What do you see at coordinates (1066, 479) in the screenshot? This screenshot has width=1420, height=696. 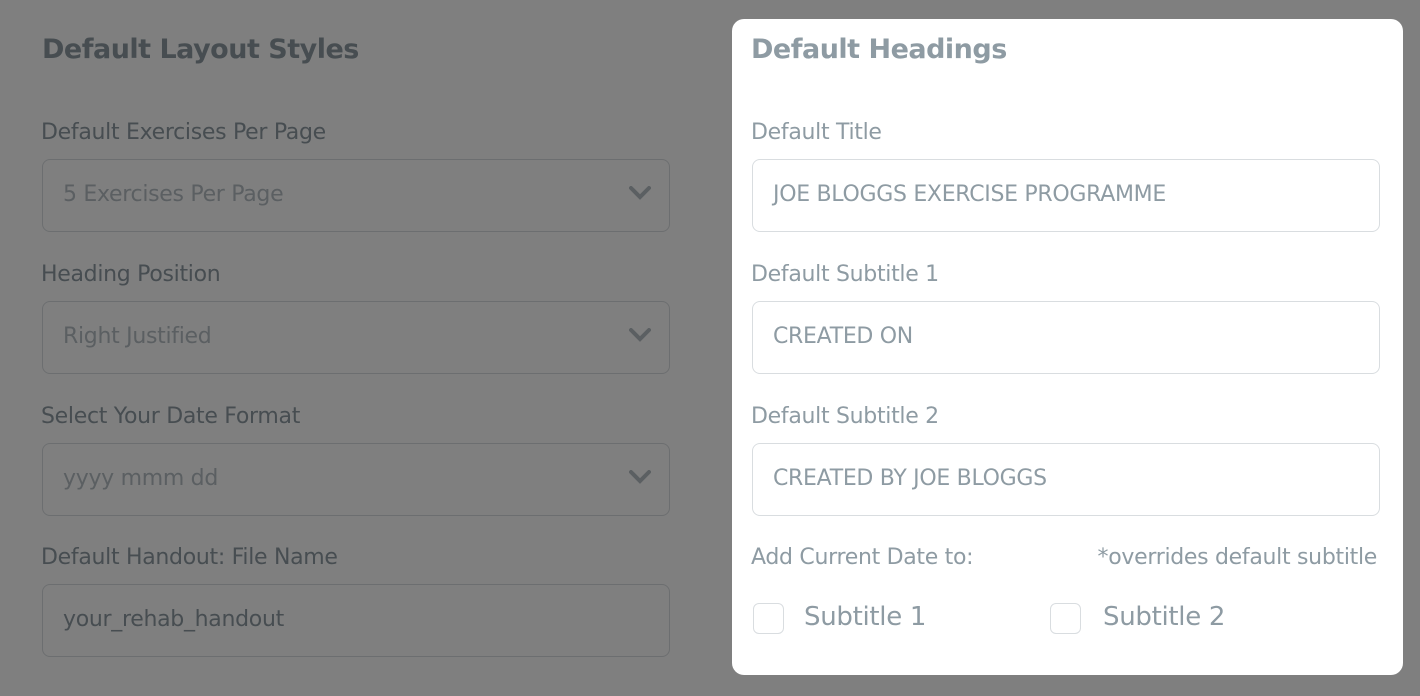 I see `subtitle-2-input: CREATED BY JOE BLOGGS` at bounding box center [1066, 479].